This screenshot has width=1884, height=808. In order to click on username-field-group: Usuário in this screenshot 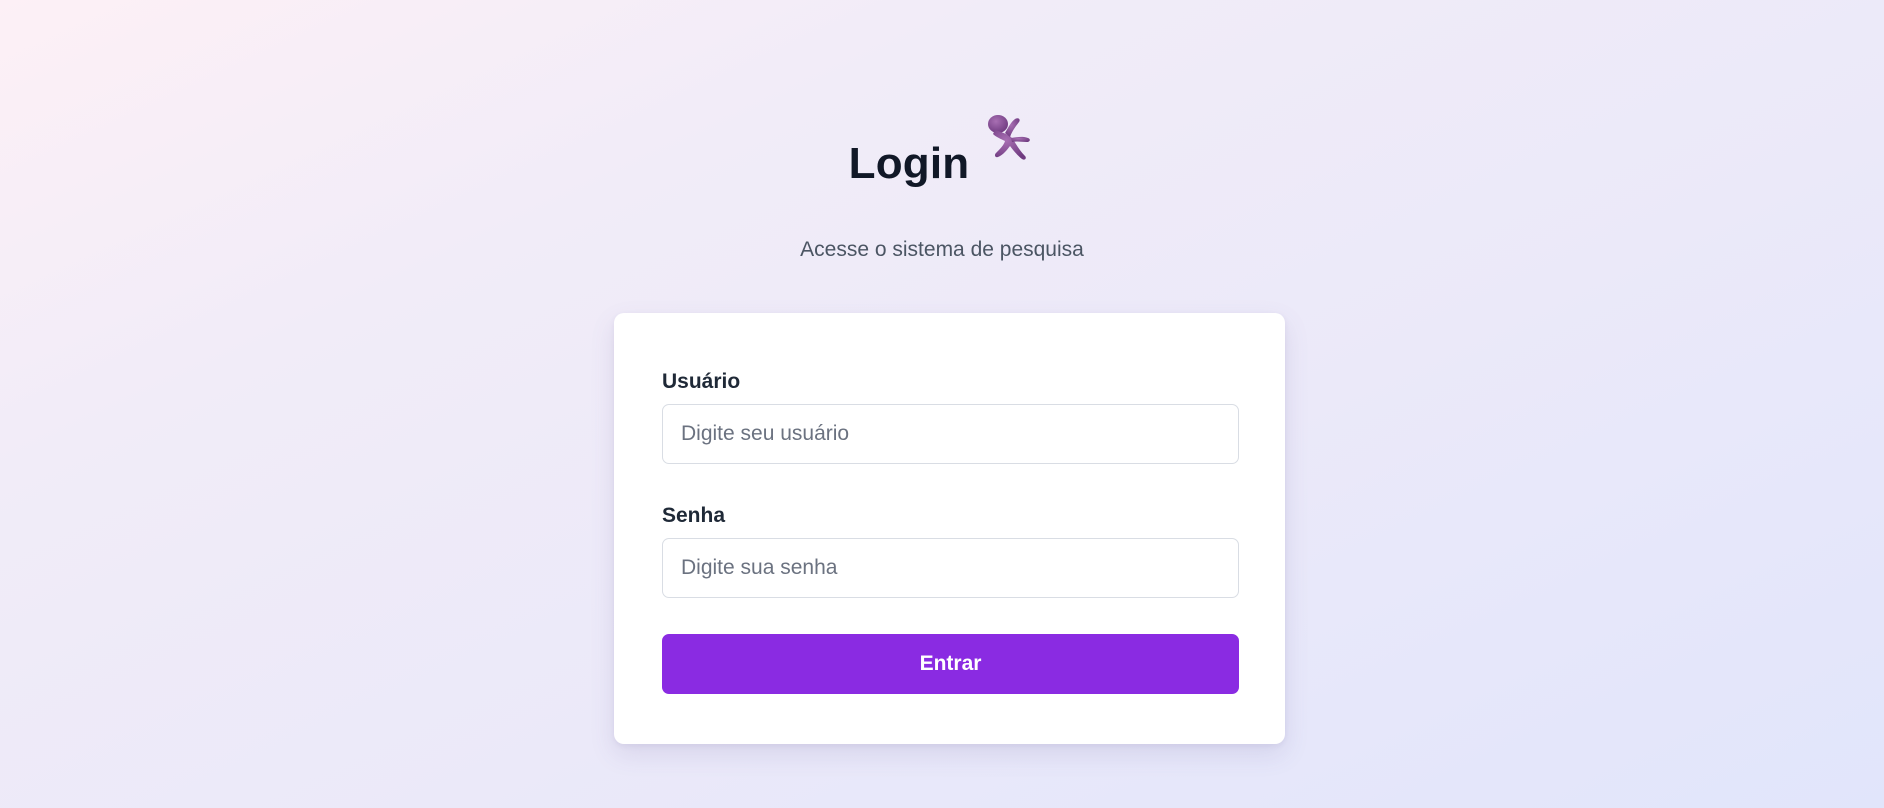, I will do `click(950, 416)`.